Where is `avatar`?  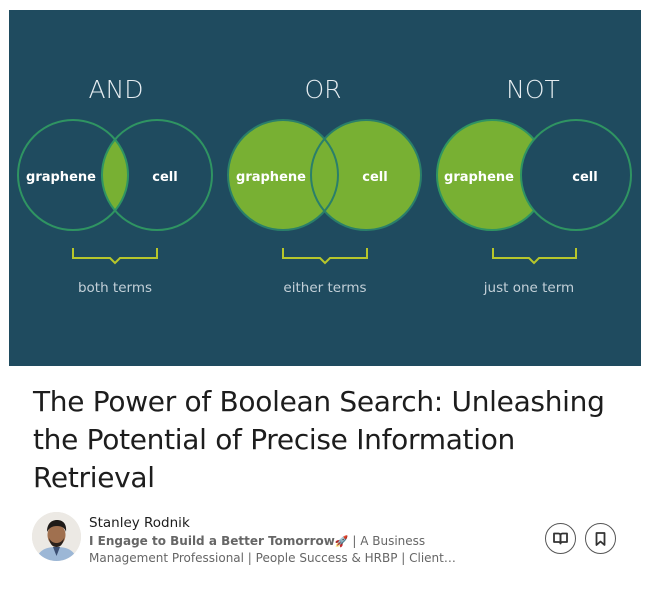
avatar is located at coordinates (56, 536).